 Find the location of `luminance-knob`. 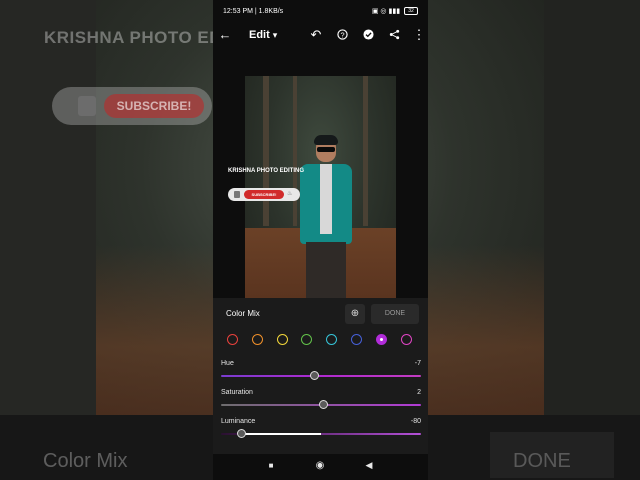

luminance-knob is located at coordinates (241, 433).